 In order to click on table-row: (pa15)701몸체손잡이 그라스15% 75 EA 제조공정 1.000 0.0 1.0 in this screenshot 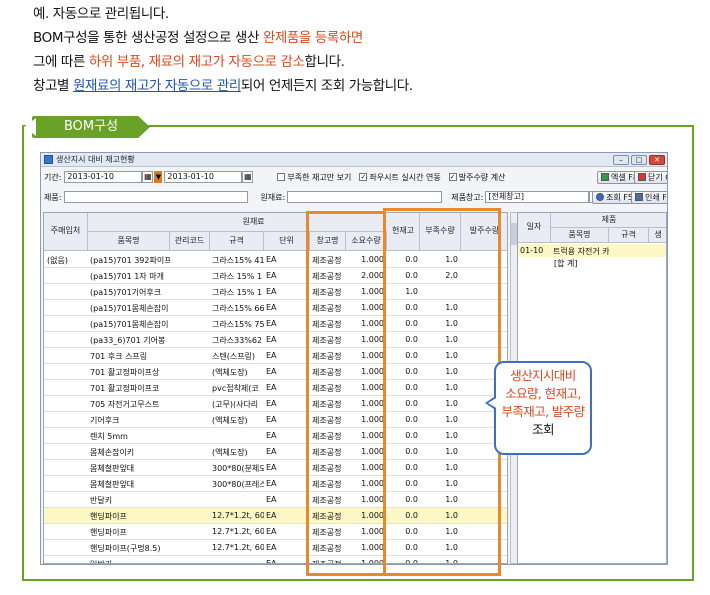, I will do `click(275, 324)`.